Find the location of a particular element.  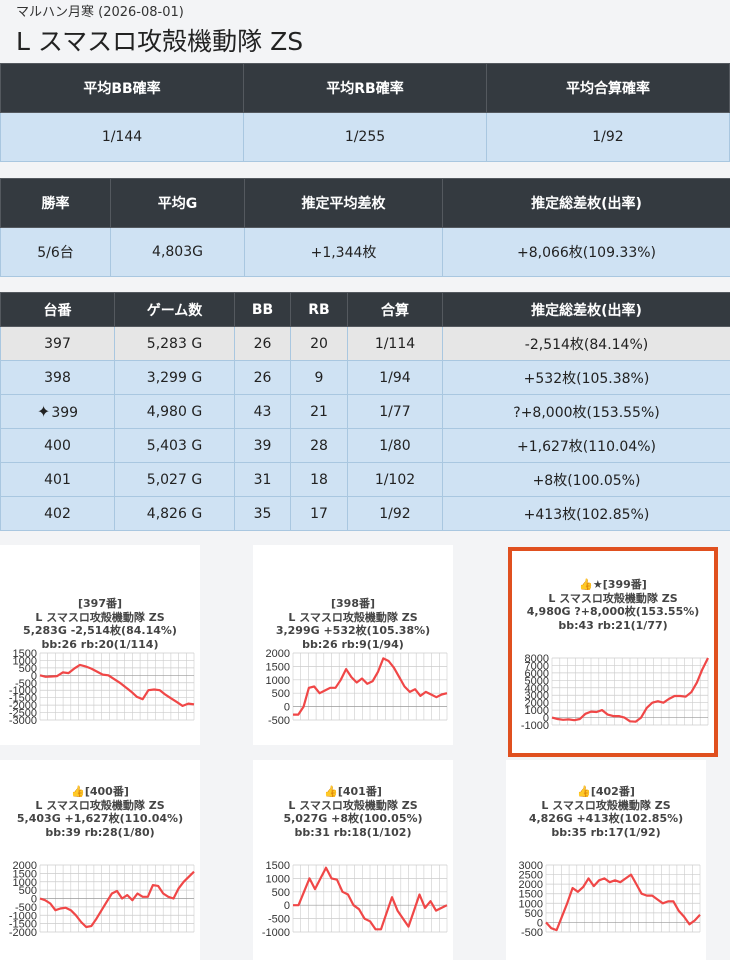

machine-number: 401 is located at coordinates (57, 479).